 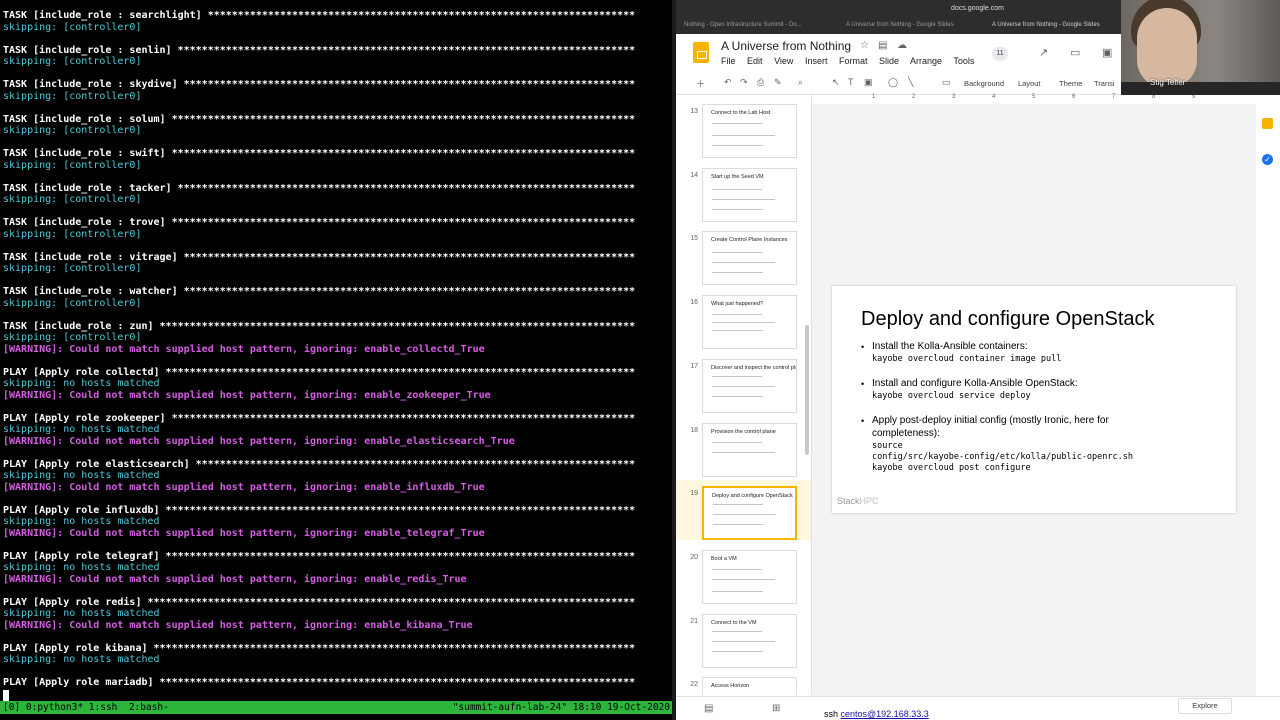 I want to click on tmux-window-list: [0] 0:python3* 1:ssh 2:bash-, so click(x=86, y=707).